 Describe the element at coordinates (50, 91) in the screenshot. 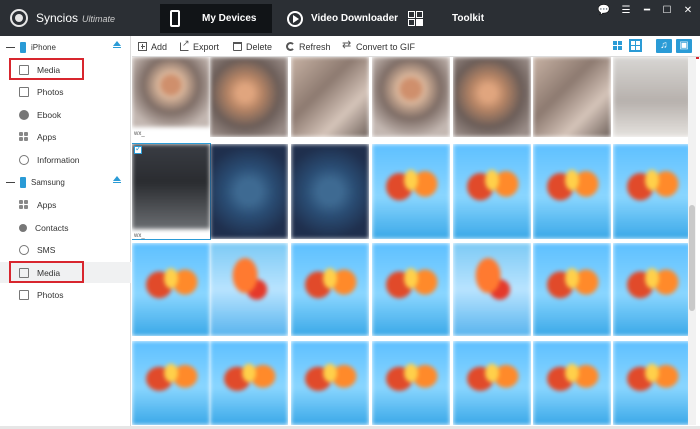

I see `sidebar-item-label: Photos` at that location.